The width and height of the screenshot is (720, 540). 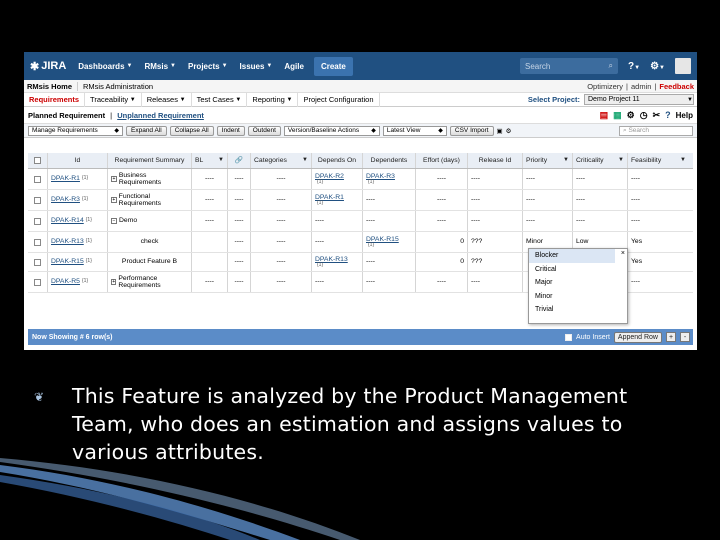 I want to click on col-link: 🔗, so click(x=239, y=160).